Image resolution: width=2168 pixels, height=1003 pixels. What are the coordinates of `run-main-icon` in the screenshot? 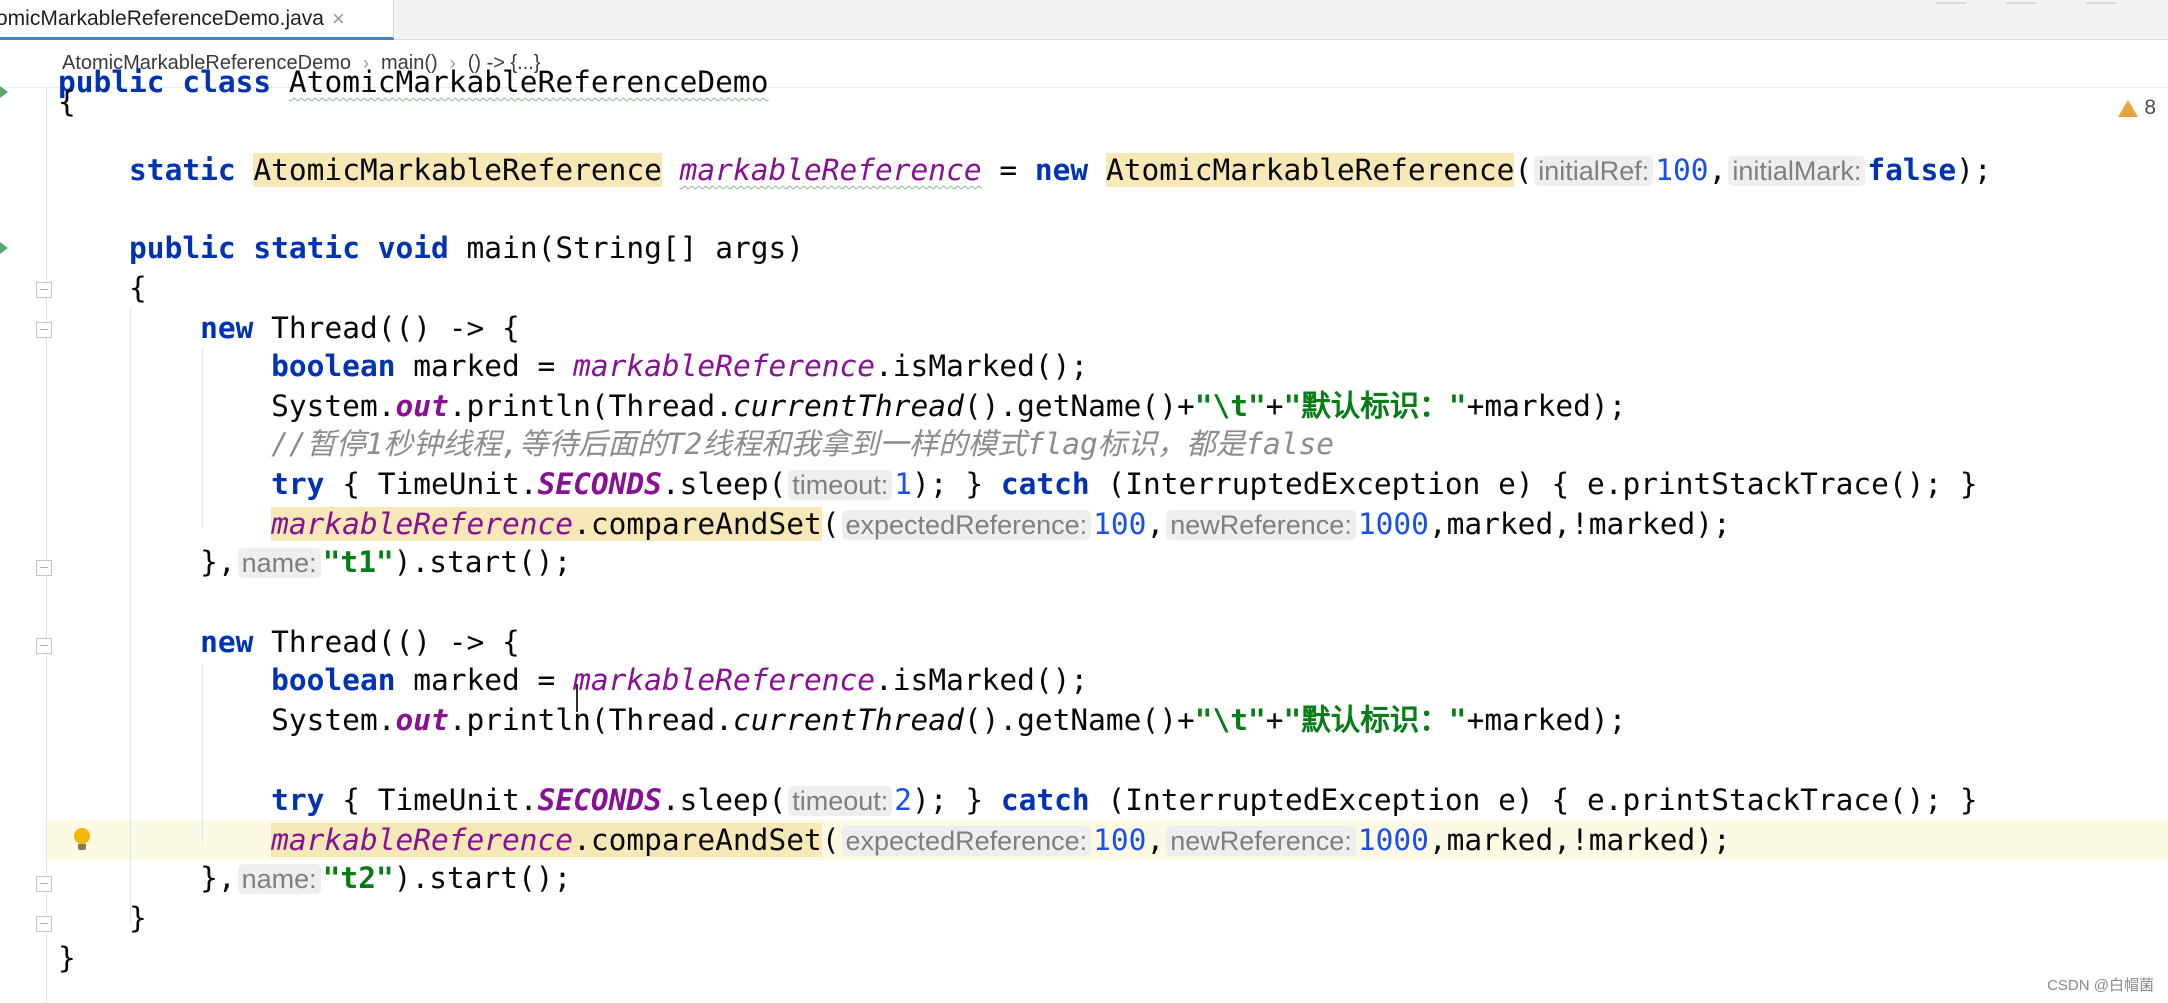 It's located at (4, 248).